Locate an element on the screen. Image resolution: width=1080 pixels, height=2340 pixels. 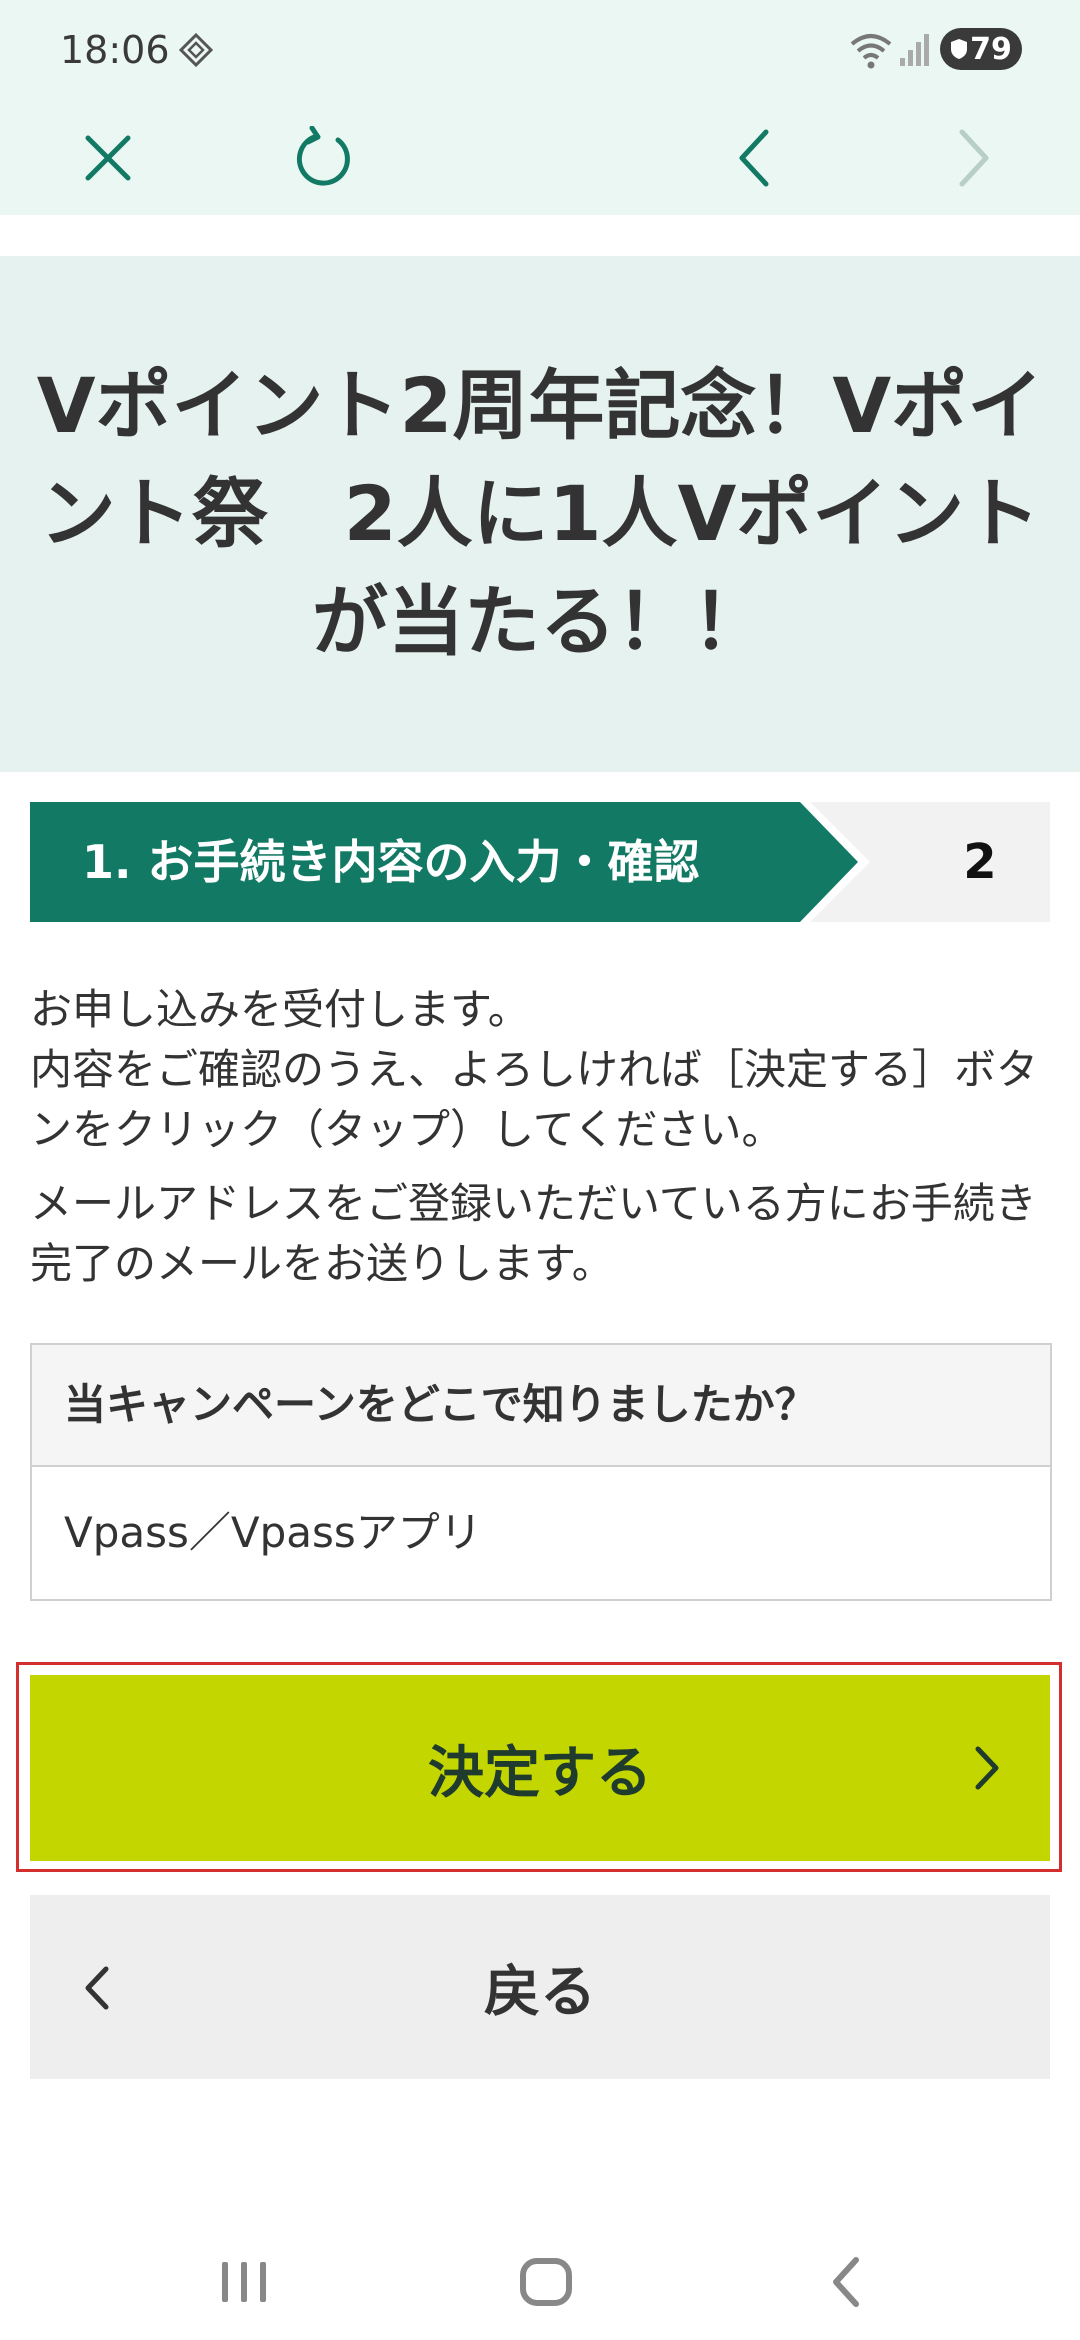
page-title: Vポイント2周年記念！Vポイント祭 2人に1人Vポイントが当たる！！ is located at coordinates (540, 513).